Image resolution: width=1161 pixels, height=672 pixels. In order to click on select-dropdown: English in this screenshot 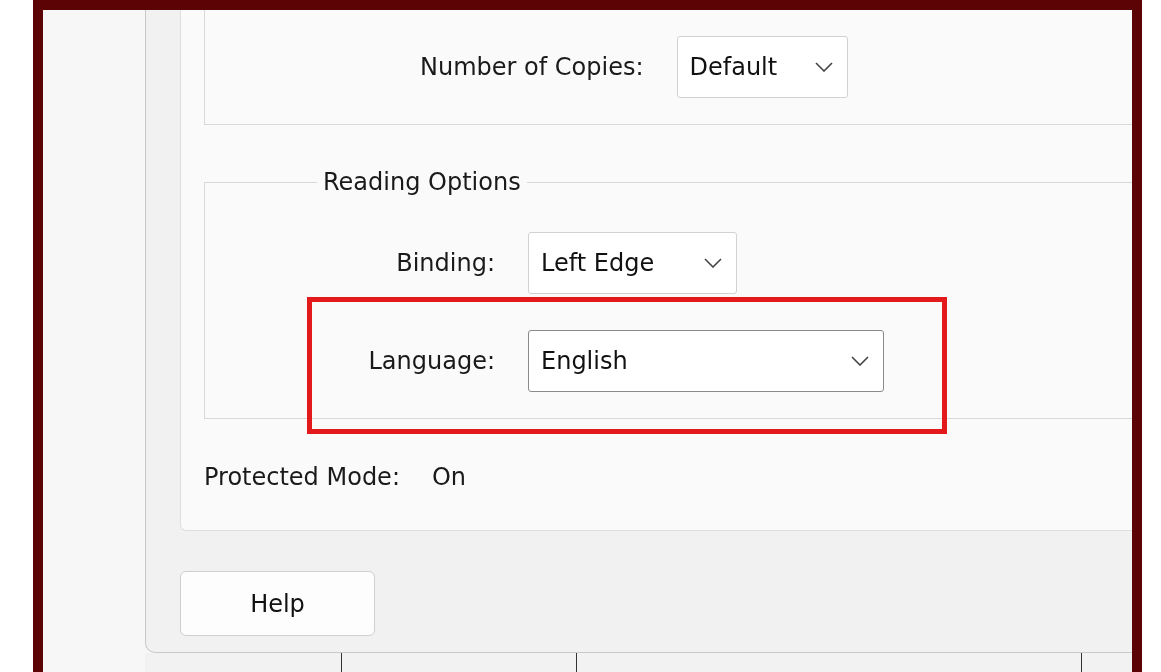, I will do `click(706, 361)`.